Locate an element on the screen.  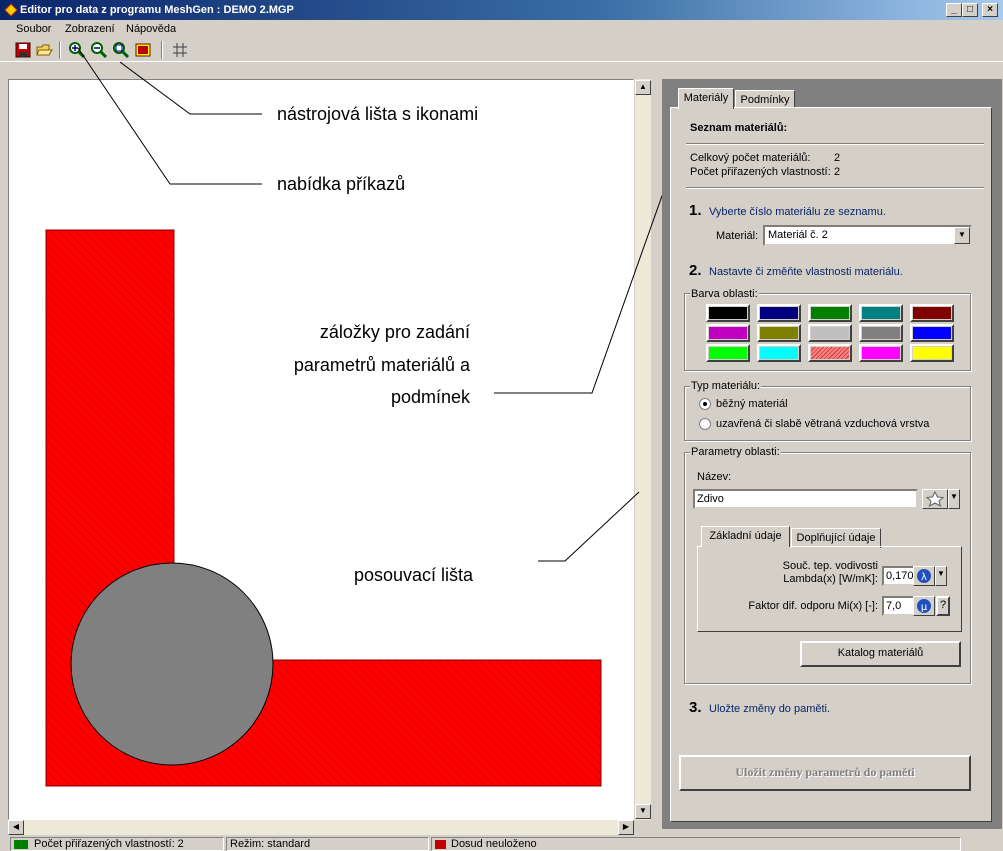
annotation-scrollbar: posouvací lišta is located at coordinates (414, 575).